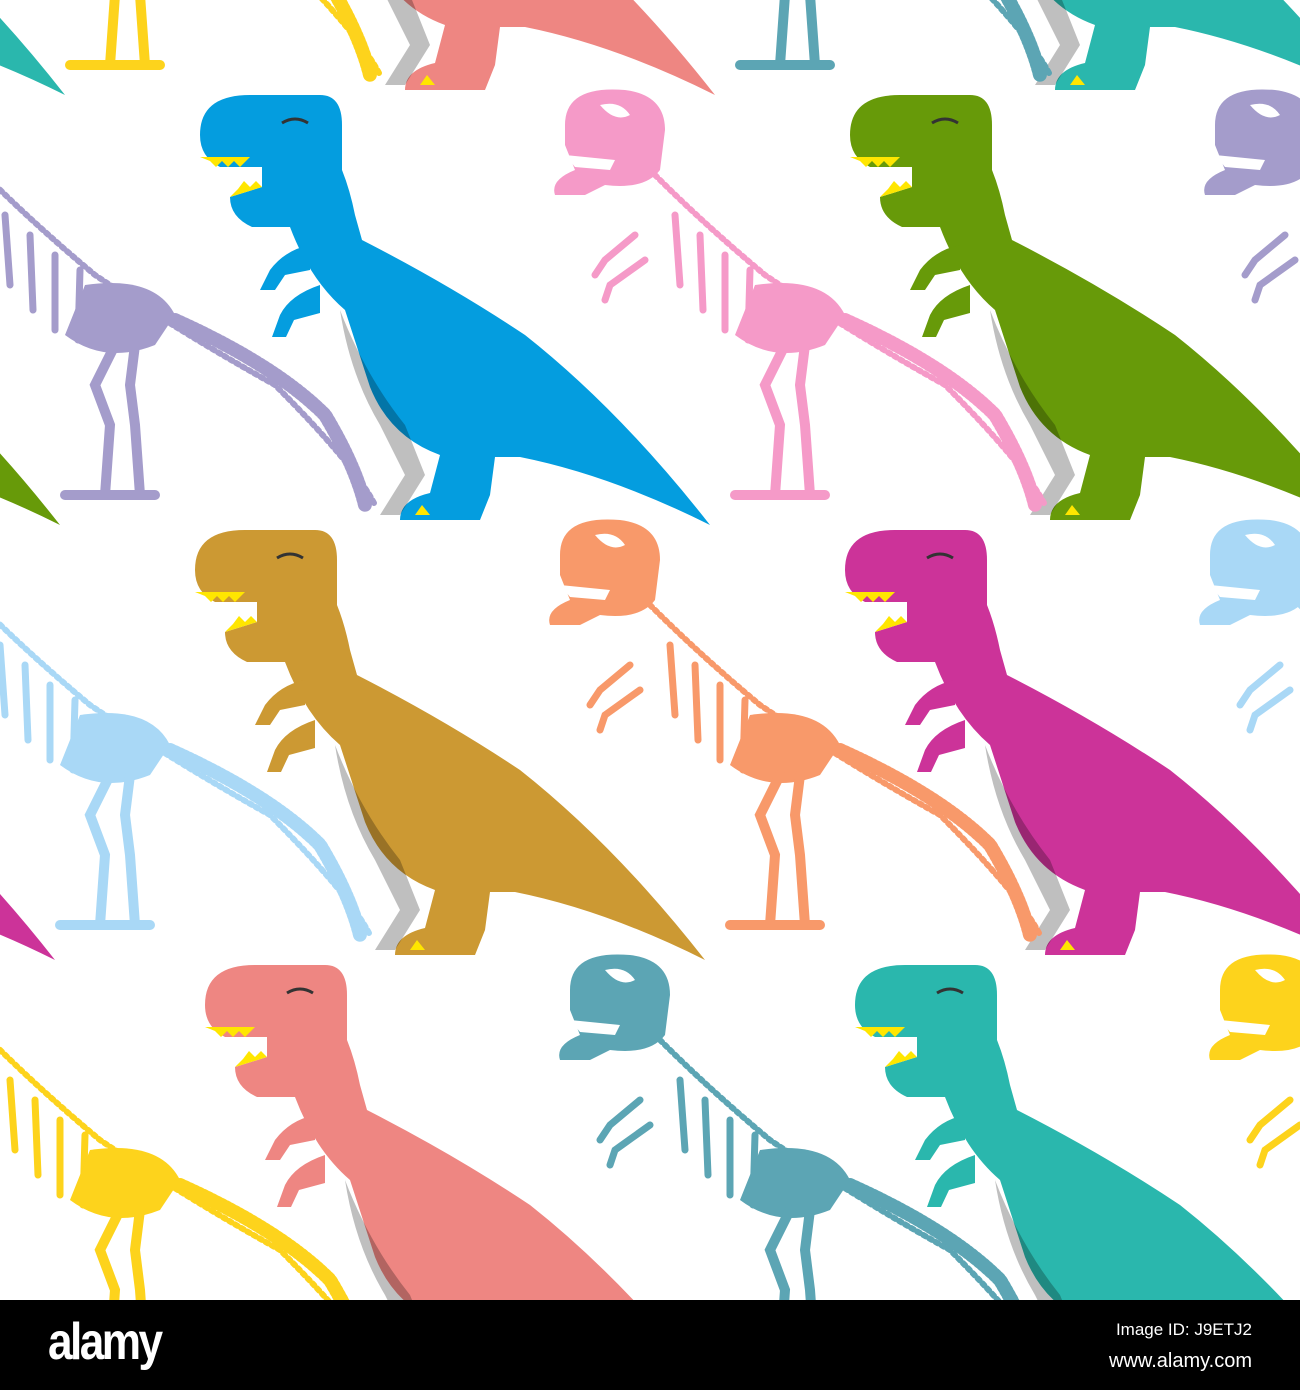 This screenshot has height=1390, width=1300. Describe the element at coordinates (33, 48) in the screenshot. I see `dinosaur-teal-left` at that location.